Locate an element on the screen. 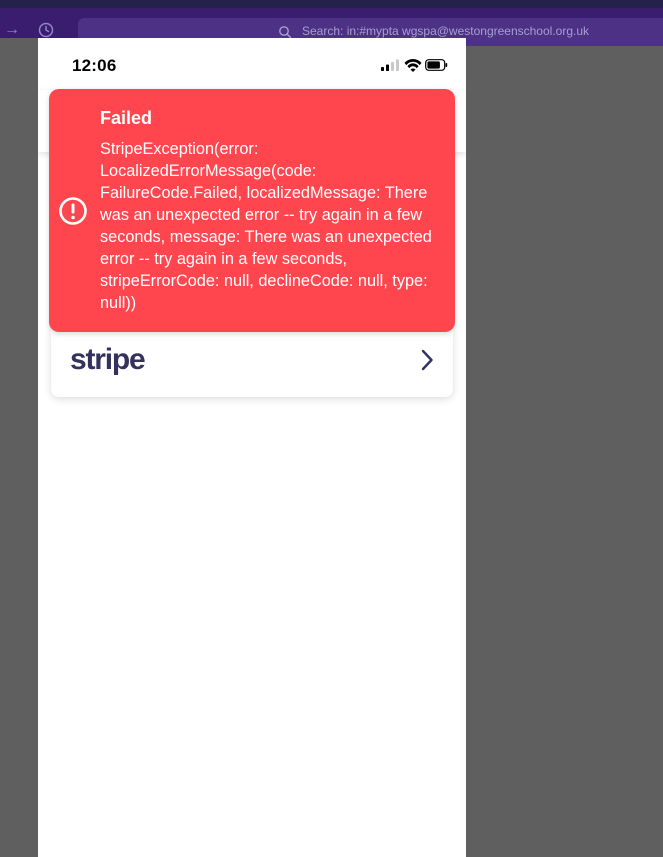 Image resolution: width=663 pixels, height=857 pixels. wifi-icon is located at coordinates (413, 65).